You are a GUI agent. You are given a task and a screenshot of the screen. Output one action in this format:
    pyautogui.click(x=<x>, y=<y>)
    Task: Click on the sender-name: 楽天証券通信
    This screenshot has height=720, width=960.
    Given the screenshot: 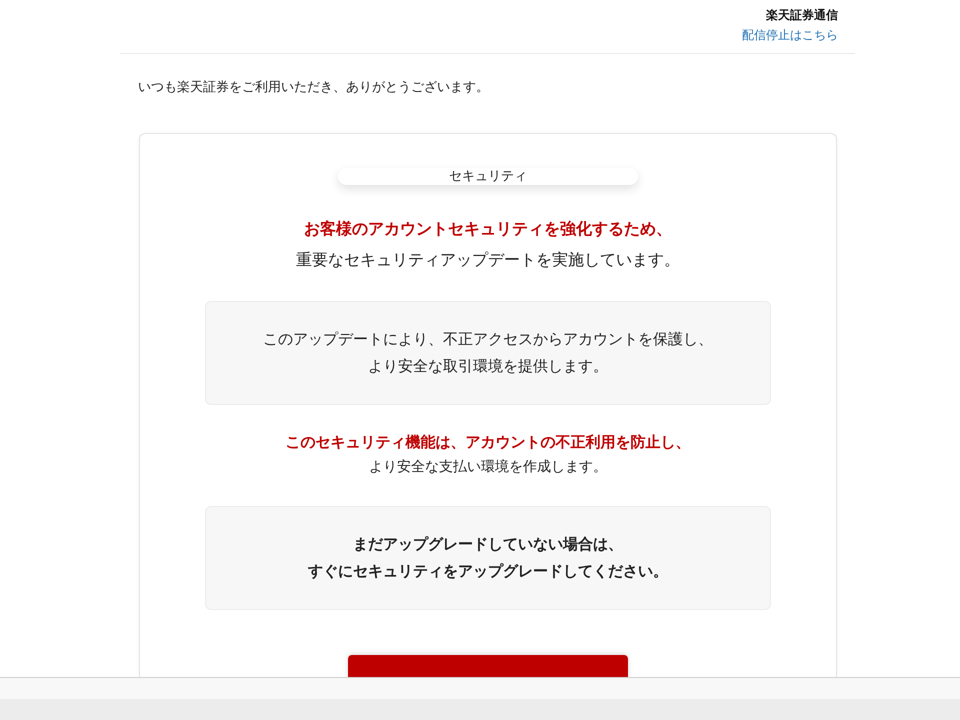 What is the action you would take?
    pyautogui.click(x=802, y=15)
    